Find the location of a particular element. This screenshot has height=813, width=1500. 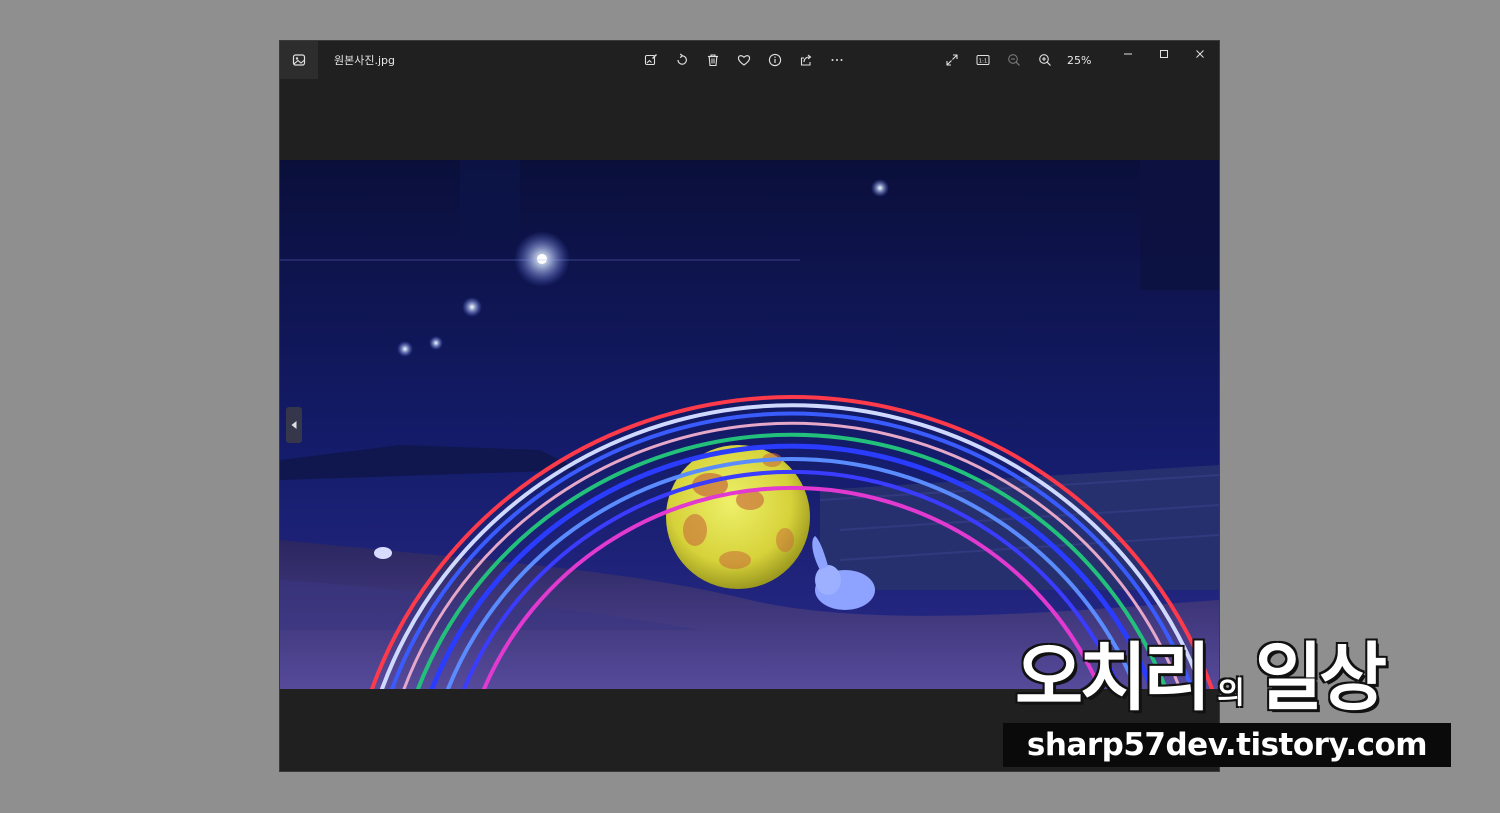

fullscreen-button is located at coordinates (952, 60).